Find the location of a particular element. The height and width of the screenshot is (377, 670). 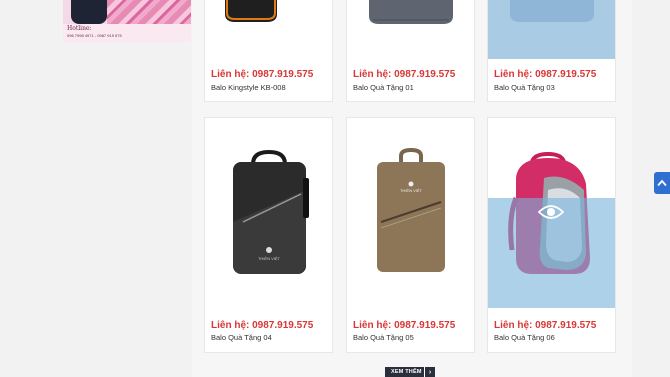

product-card: Liên hệ: 0987.919.575 Balo Quà Tặng 01 is located at coordinates (410, 51).